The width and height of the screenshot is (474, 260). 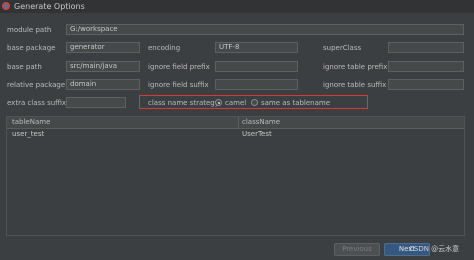 What do you see at coordinates (426, 47) in the screenshot?
I see `superclass-input` at bounding box center [426, 47].